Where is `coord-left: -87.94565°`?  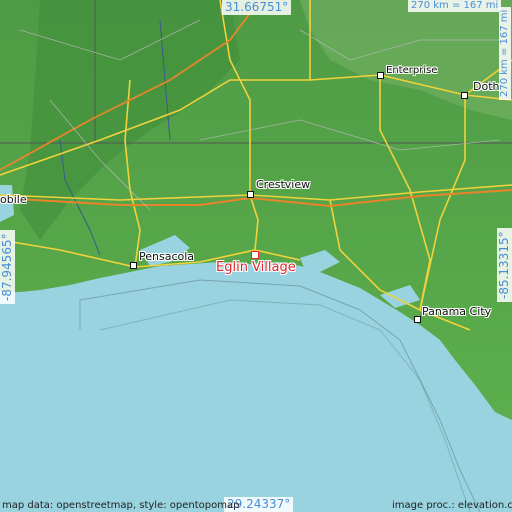
coord-left: -87.94565° is located at coordinates (7, 267).